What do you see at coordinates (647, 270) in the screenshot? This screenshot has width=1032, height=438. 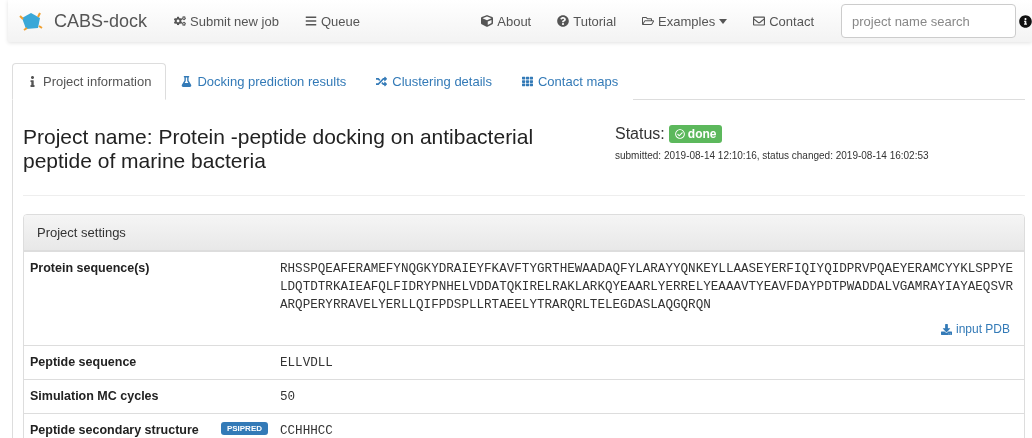 I see `setting-value: RHSSPQEAFERAMEFYNQGKYDRAIEYFKAVFTYGRTHEWAADAQFYLARAYYQNKEYLLAASEYERFIQIYQIDPRVPQAEYERAMCYYKLSPPYE` at bounding box center [647, 270].